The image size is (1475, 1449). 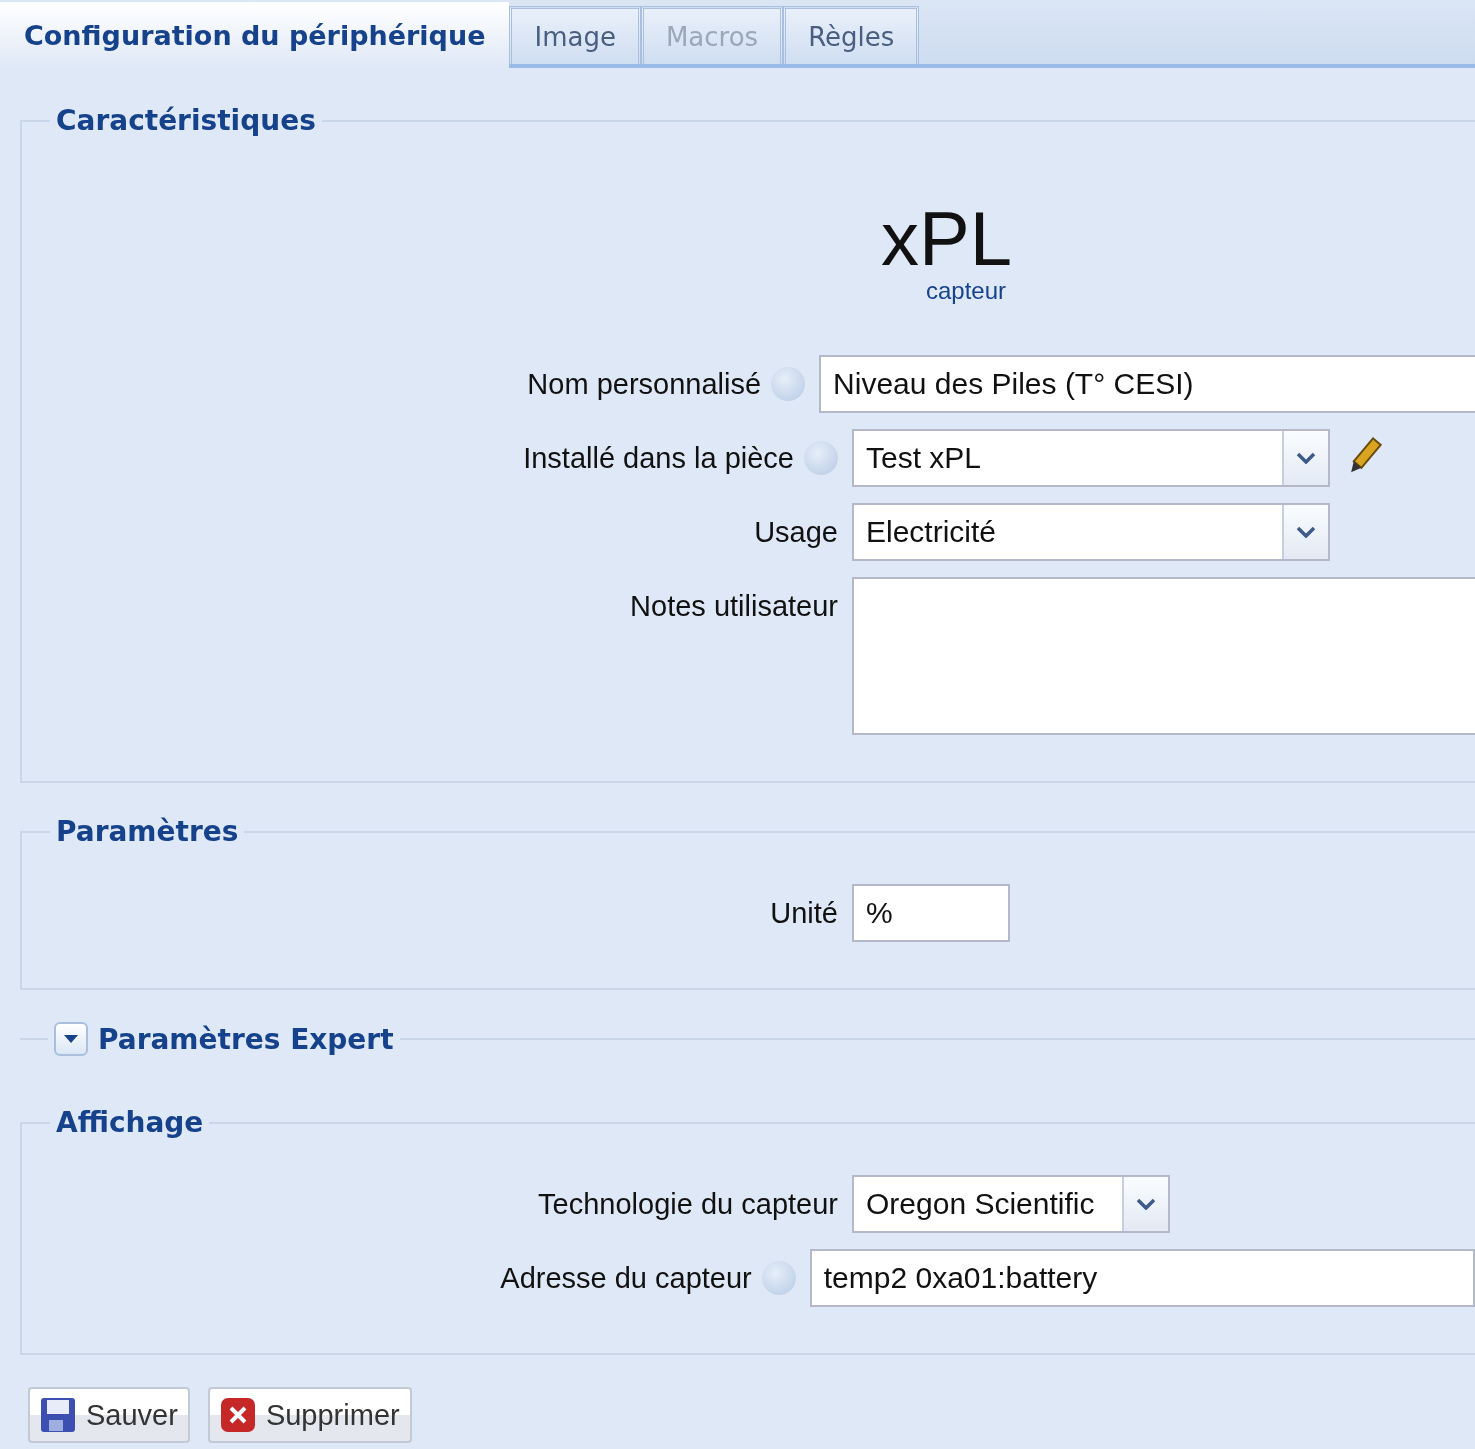 I want to click on expand-toggle, so click(x=71, y=1039).